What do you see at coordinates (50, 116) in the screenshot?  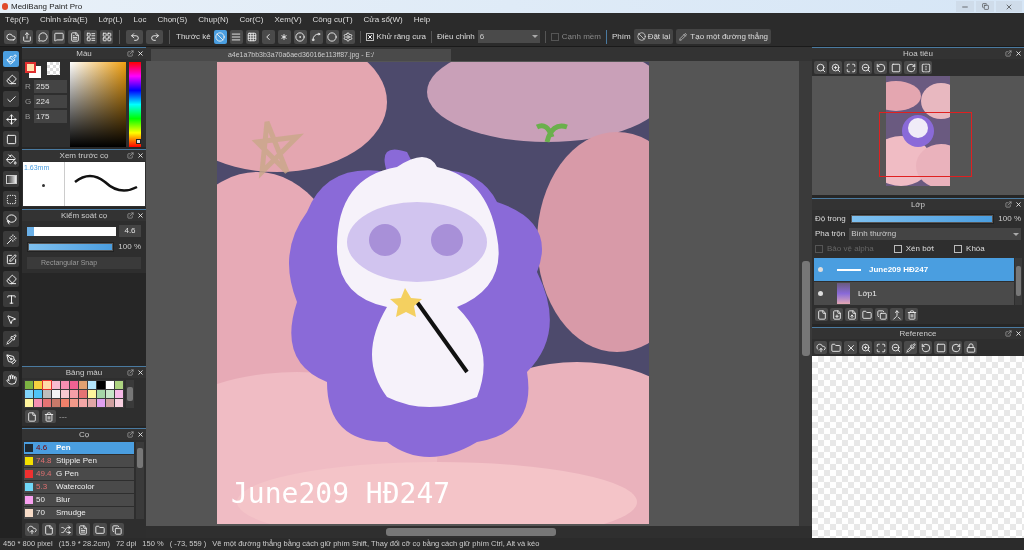 I see `channel-value-field: 175` at bounding box center [50, 116].